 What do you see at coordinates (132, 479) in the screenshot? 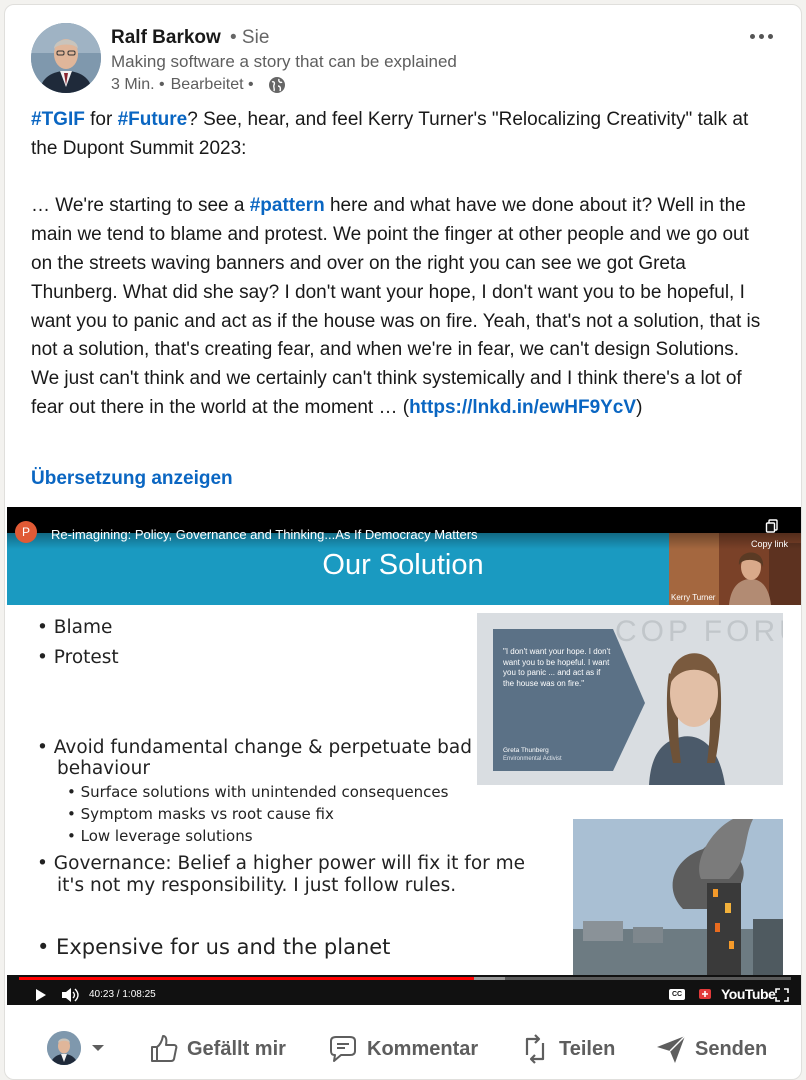
I see `show-translation-link: Übersetzung anzeigen` at bounding box center [132, 479].